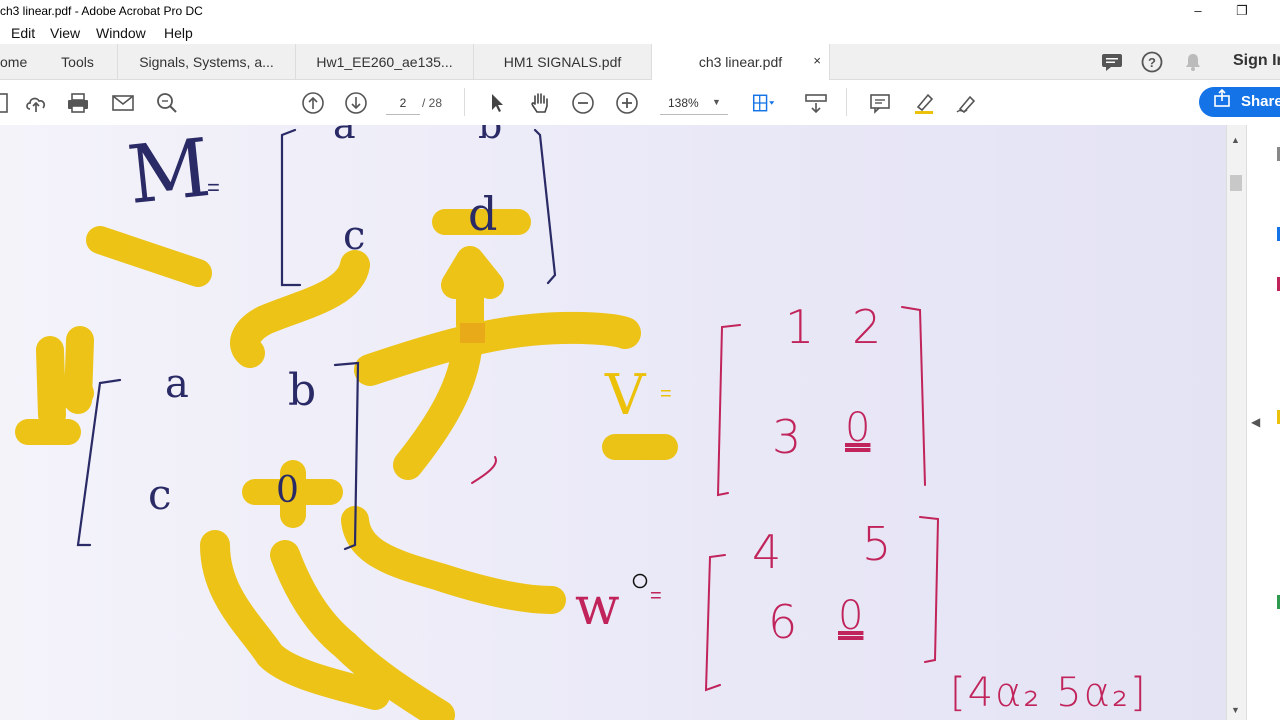 This screenshot has width=1280, height=720. What do you see at coordinates (924, 103) in the screenshot?
I see `highlighter-icon` at bounding box center [924, 103].